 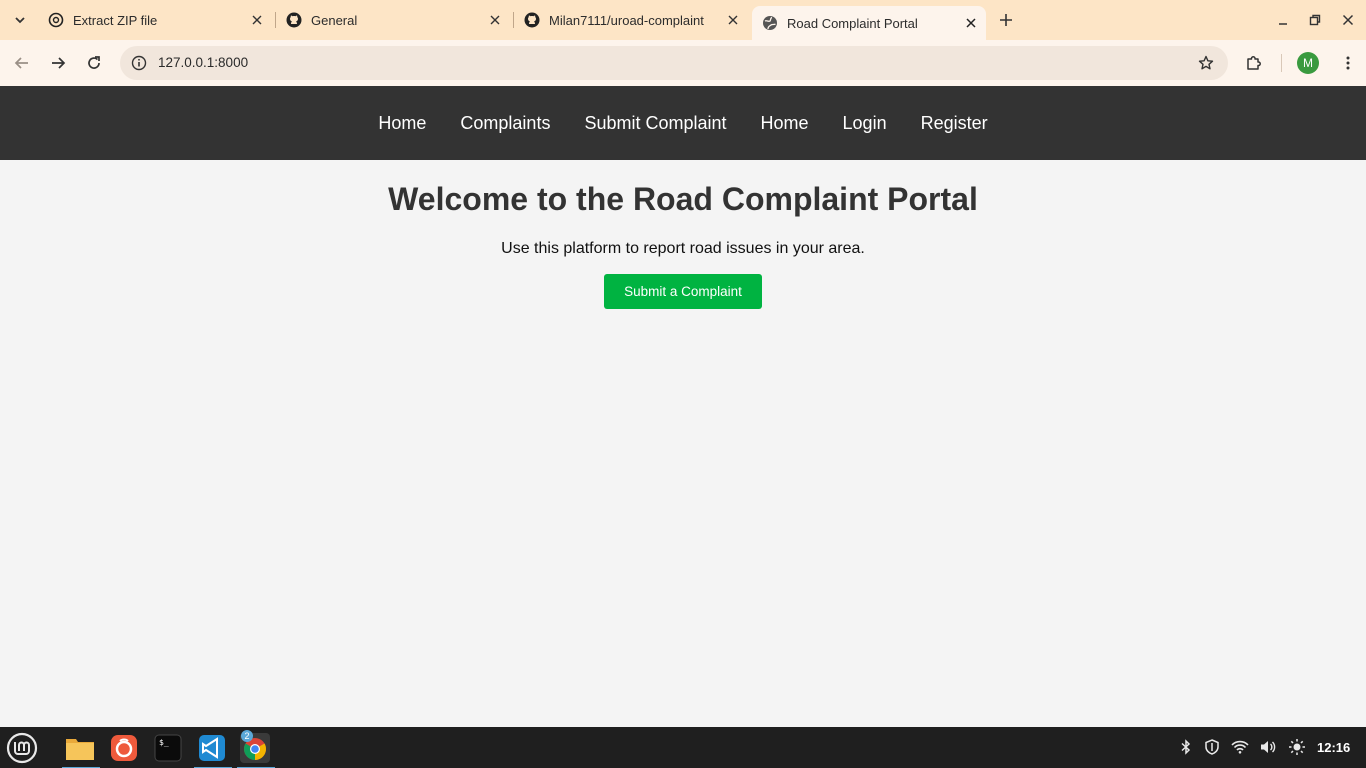 What do you see at coordinates (1308, 63) in the screenshot?
I see `profile-avatar: M` at bounding box center [1308, 63].